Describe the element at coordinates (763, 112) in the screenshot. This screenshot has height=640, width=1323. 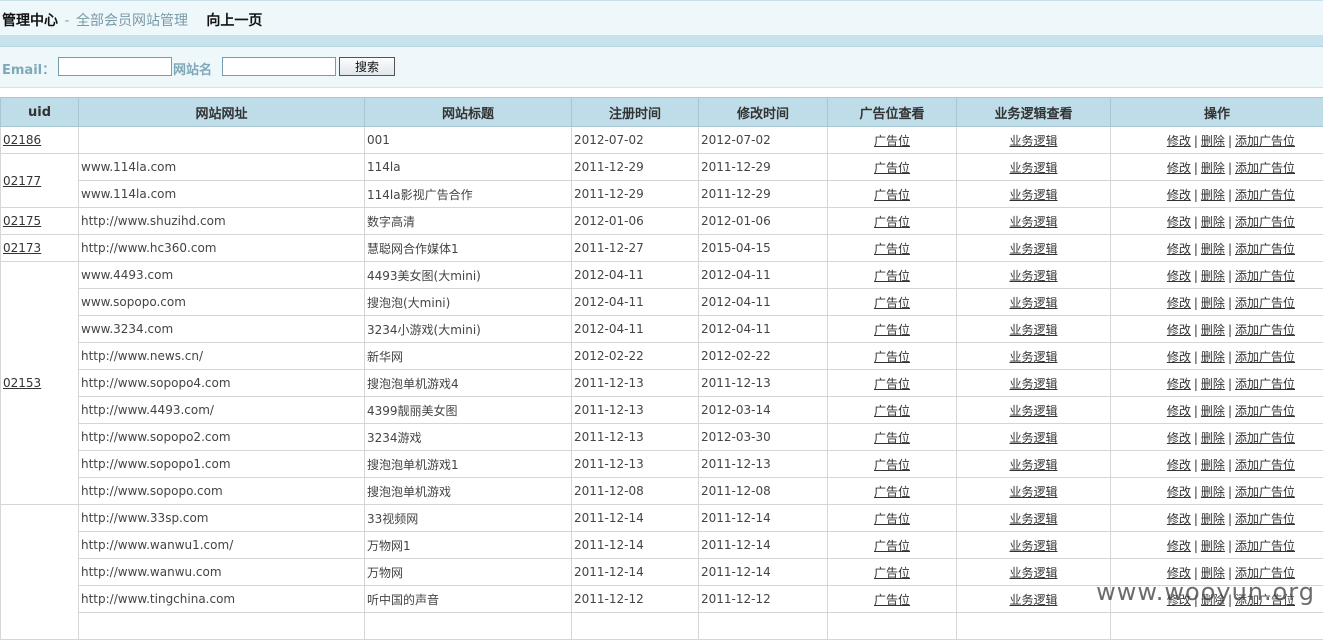
I see `column-header-modified: 修改时间` at that location.